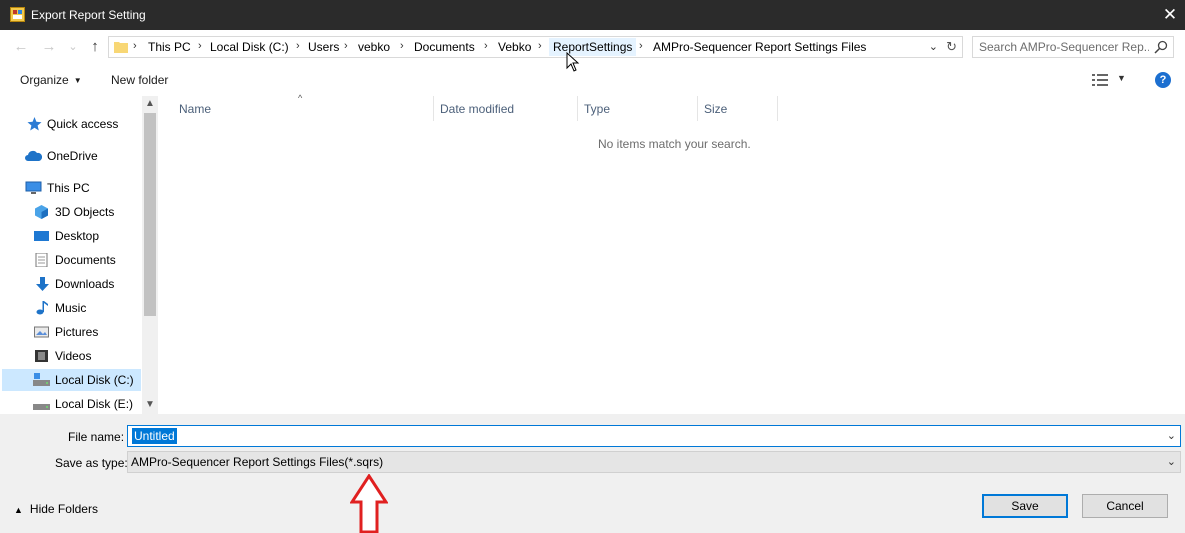 The width and height of the screenshot is (1185, 533). Describe the element at coordinates (154, 436) in the screenshot. I see `file-name-input-value: Untitled` at that location.